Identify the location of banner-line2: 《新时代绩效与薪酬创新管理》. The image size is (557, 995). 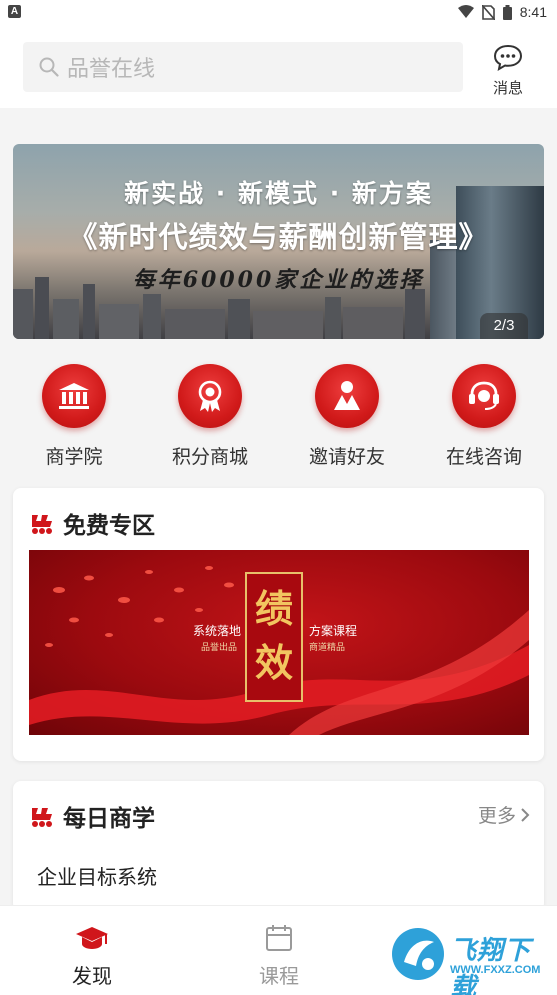
(278, 237).